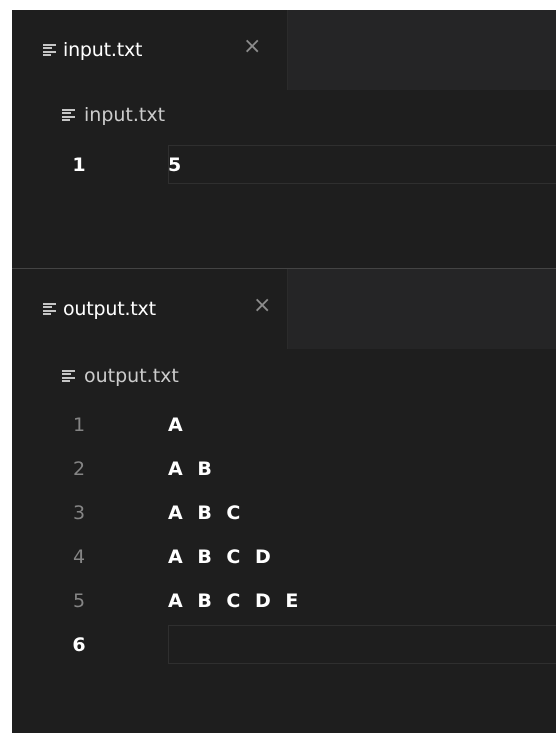 Image resolution: width=556 pixels, height=733 pixels. Describe the element at coordinates (284, 425) in the screenshot. I see `editor-line: 1 A` at that location.